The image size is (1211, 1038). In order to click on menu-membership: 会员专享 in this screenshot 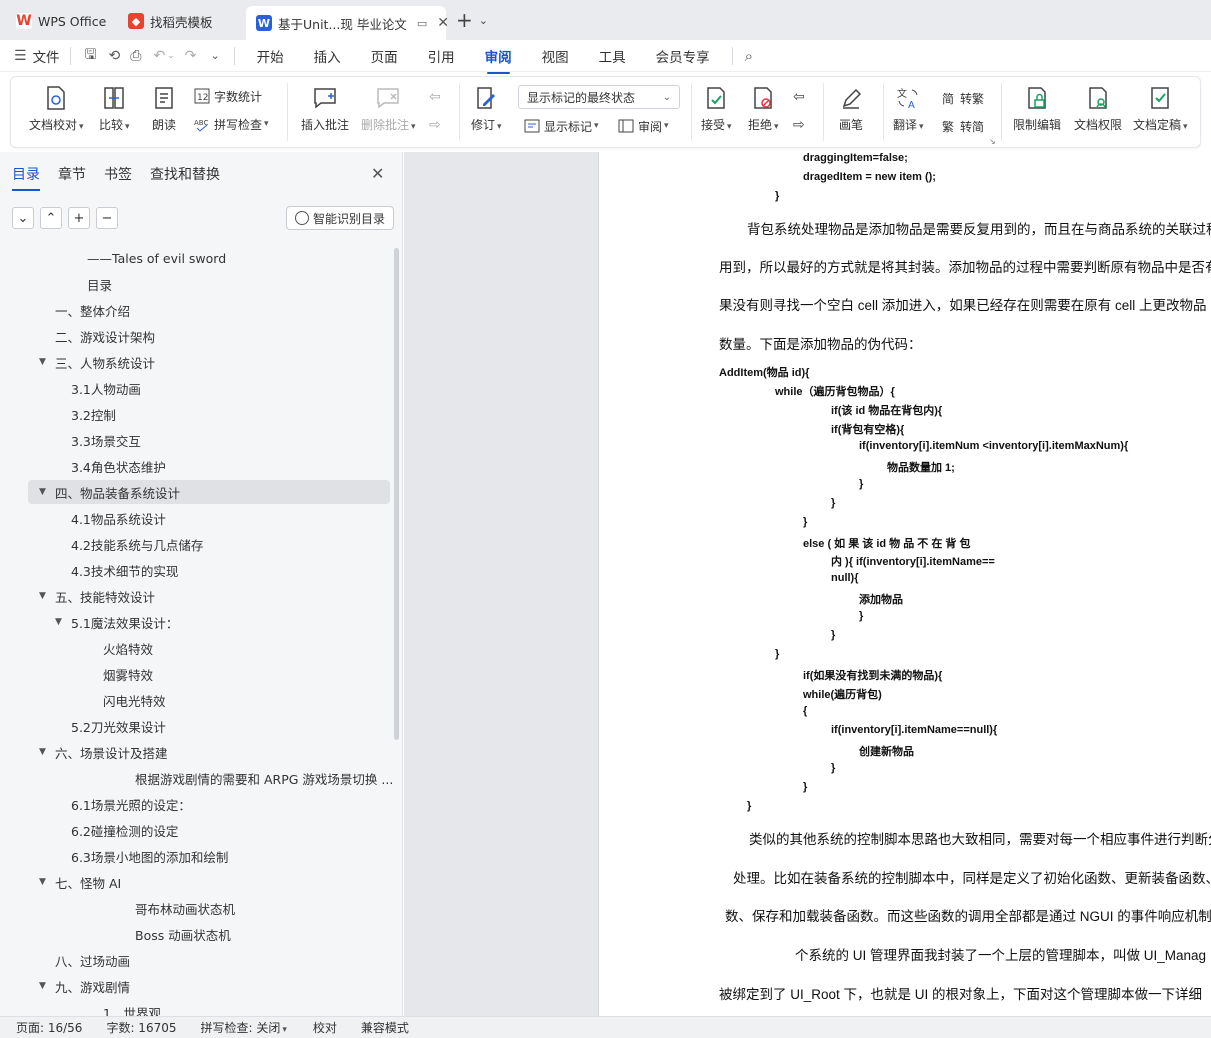, I will do `click(683, 56)`.